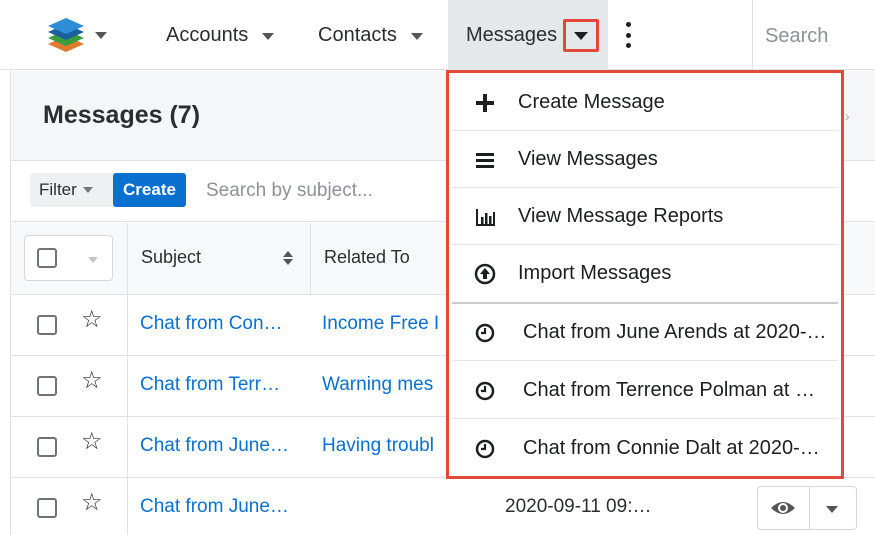  Describe the element at coordinates (122, 115) in the screenshot. I see `page-title: Messages (7)` at that location.